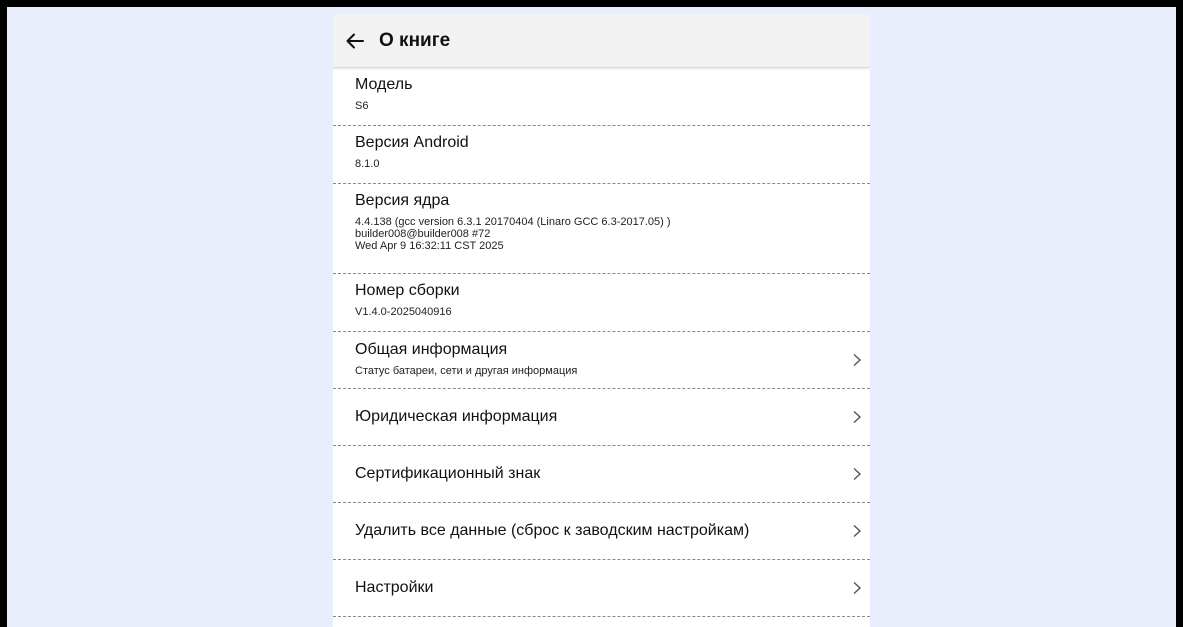  I want to click on info-item-build-number: Номер сборки V1.4.0-2025040916, so click(601, 303).